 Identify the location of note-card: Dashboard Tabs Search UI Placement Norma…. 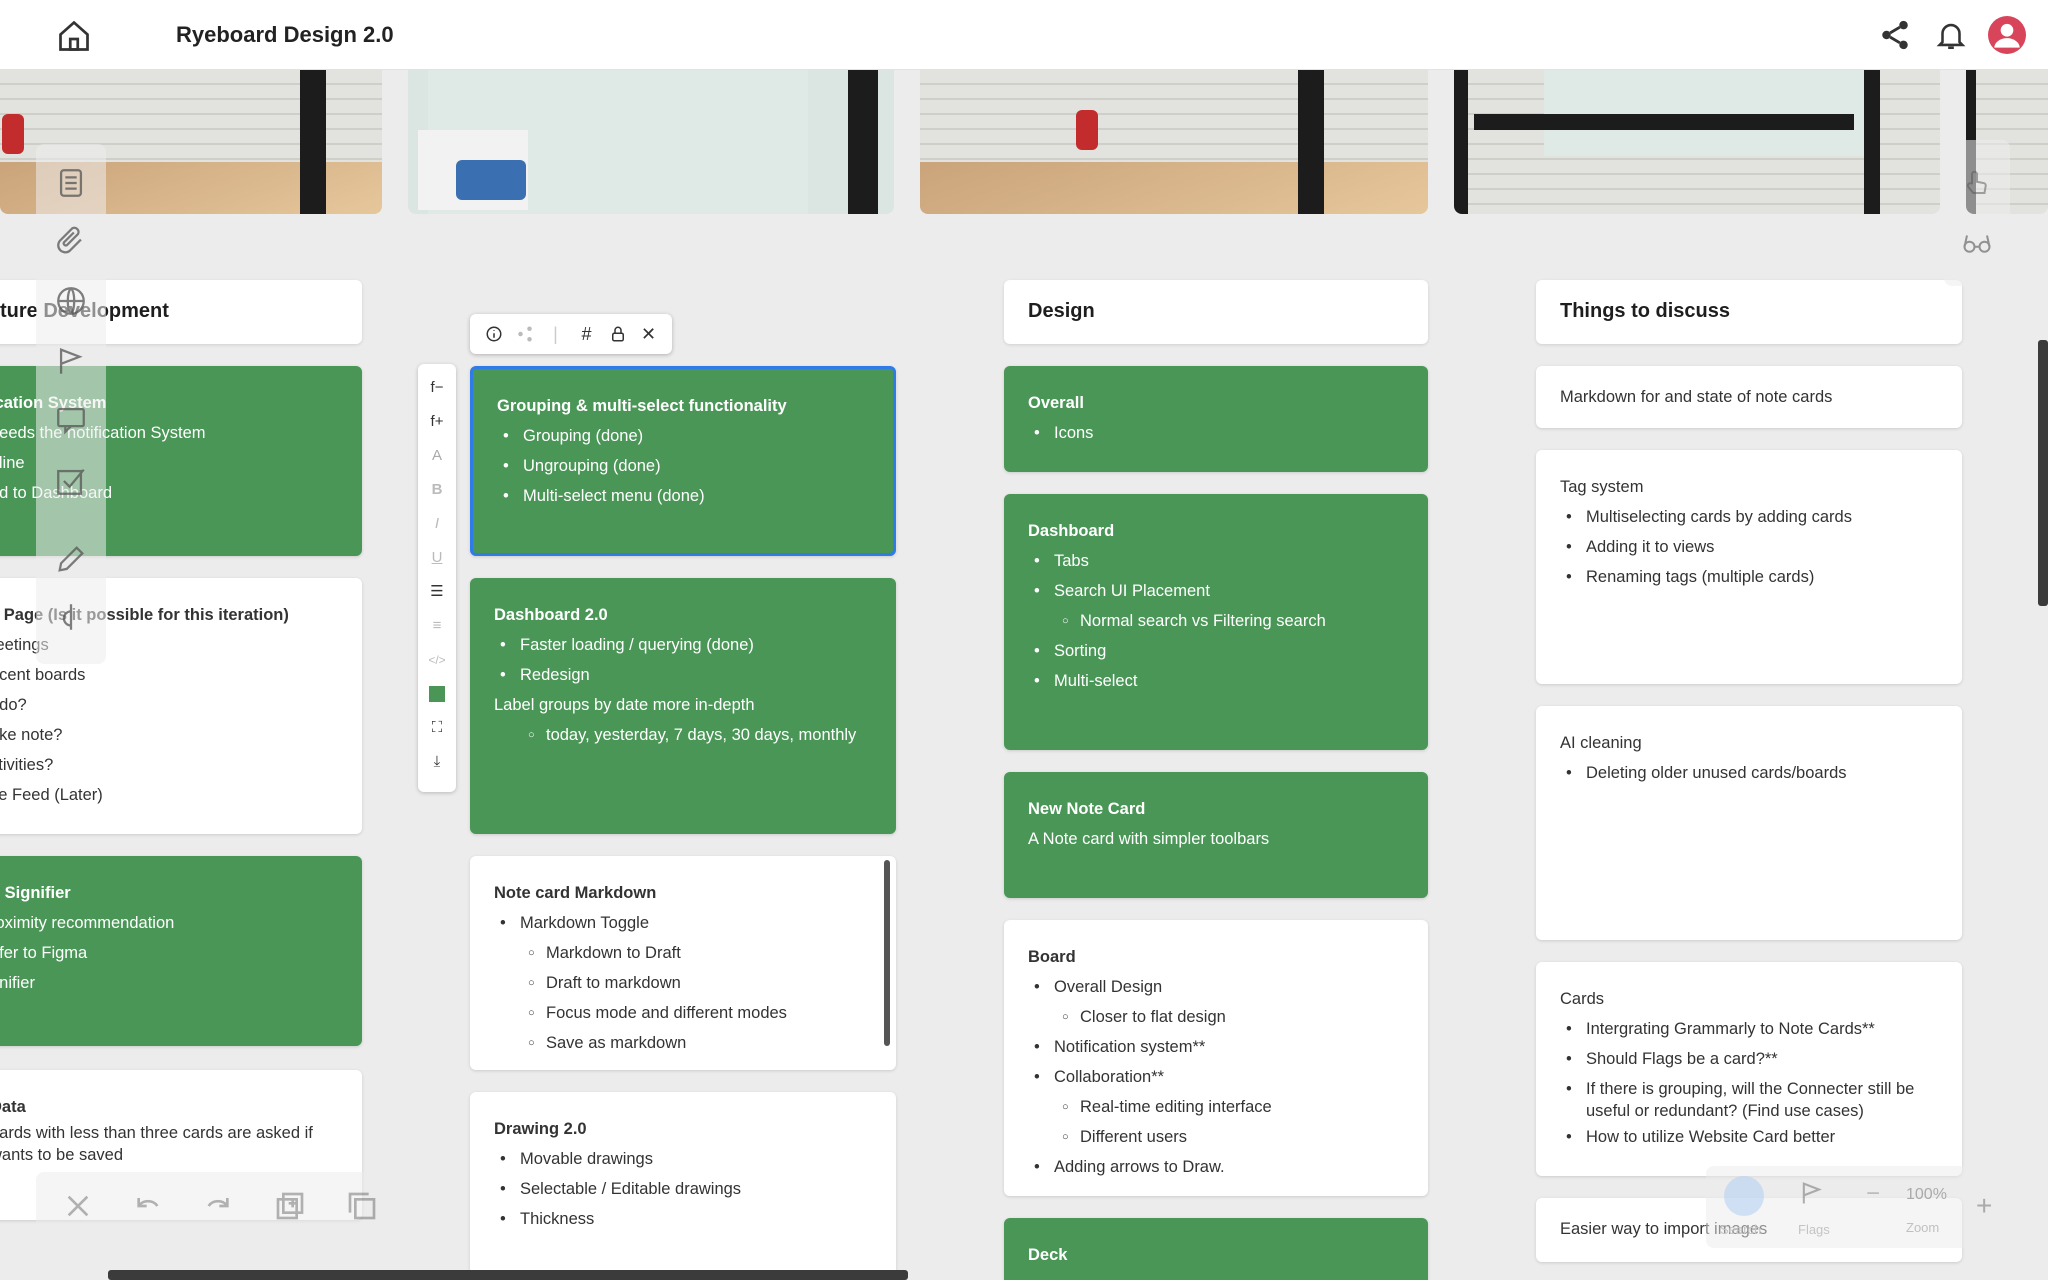
(1216, 622).